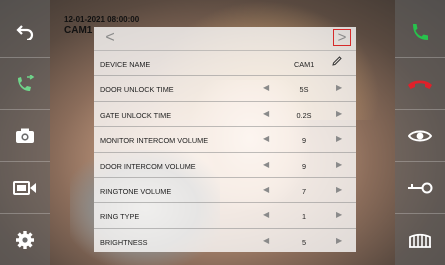  I want to click on setting-label: MONITOR INTERCOM VOLUME, so click(154, 141).